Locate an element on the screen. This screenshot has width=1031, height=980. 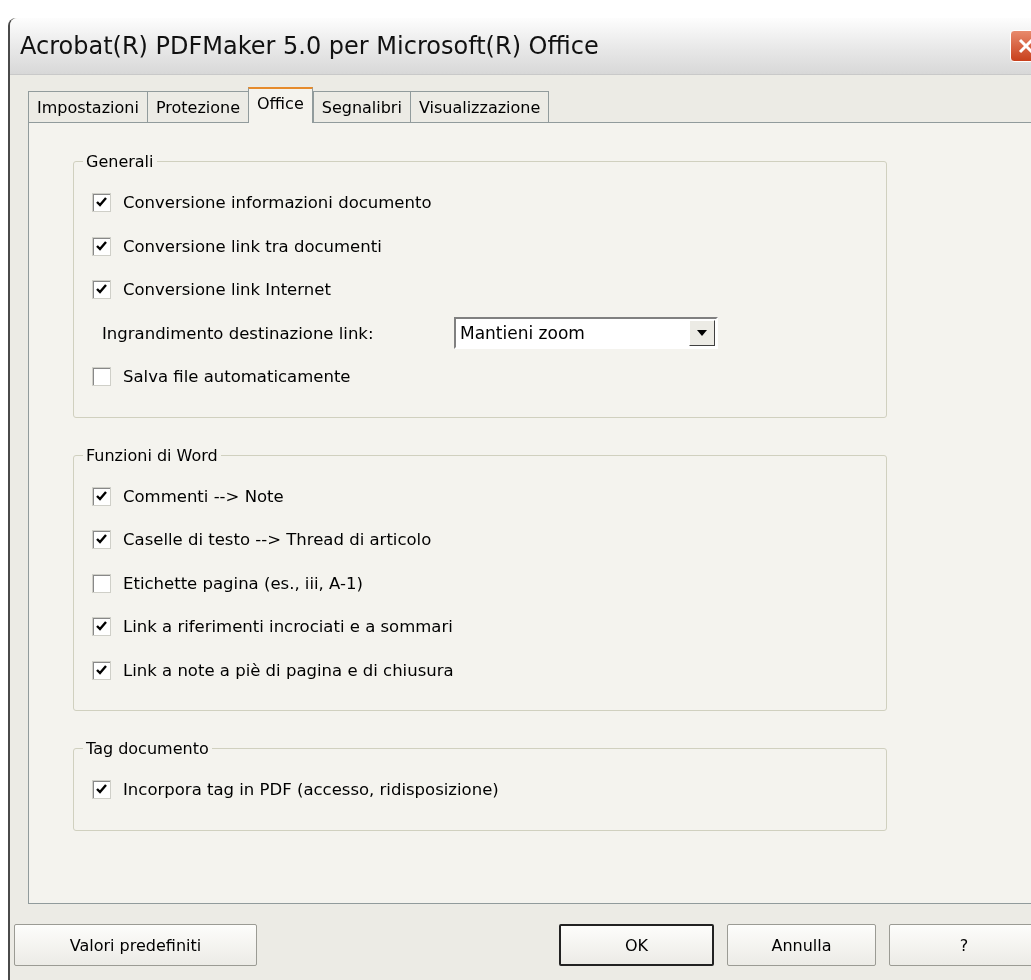
dropdown-label: Ingrandimento destinazione link: is located at coordinates (238, 333).